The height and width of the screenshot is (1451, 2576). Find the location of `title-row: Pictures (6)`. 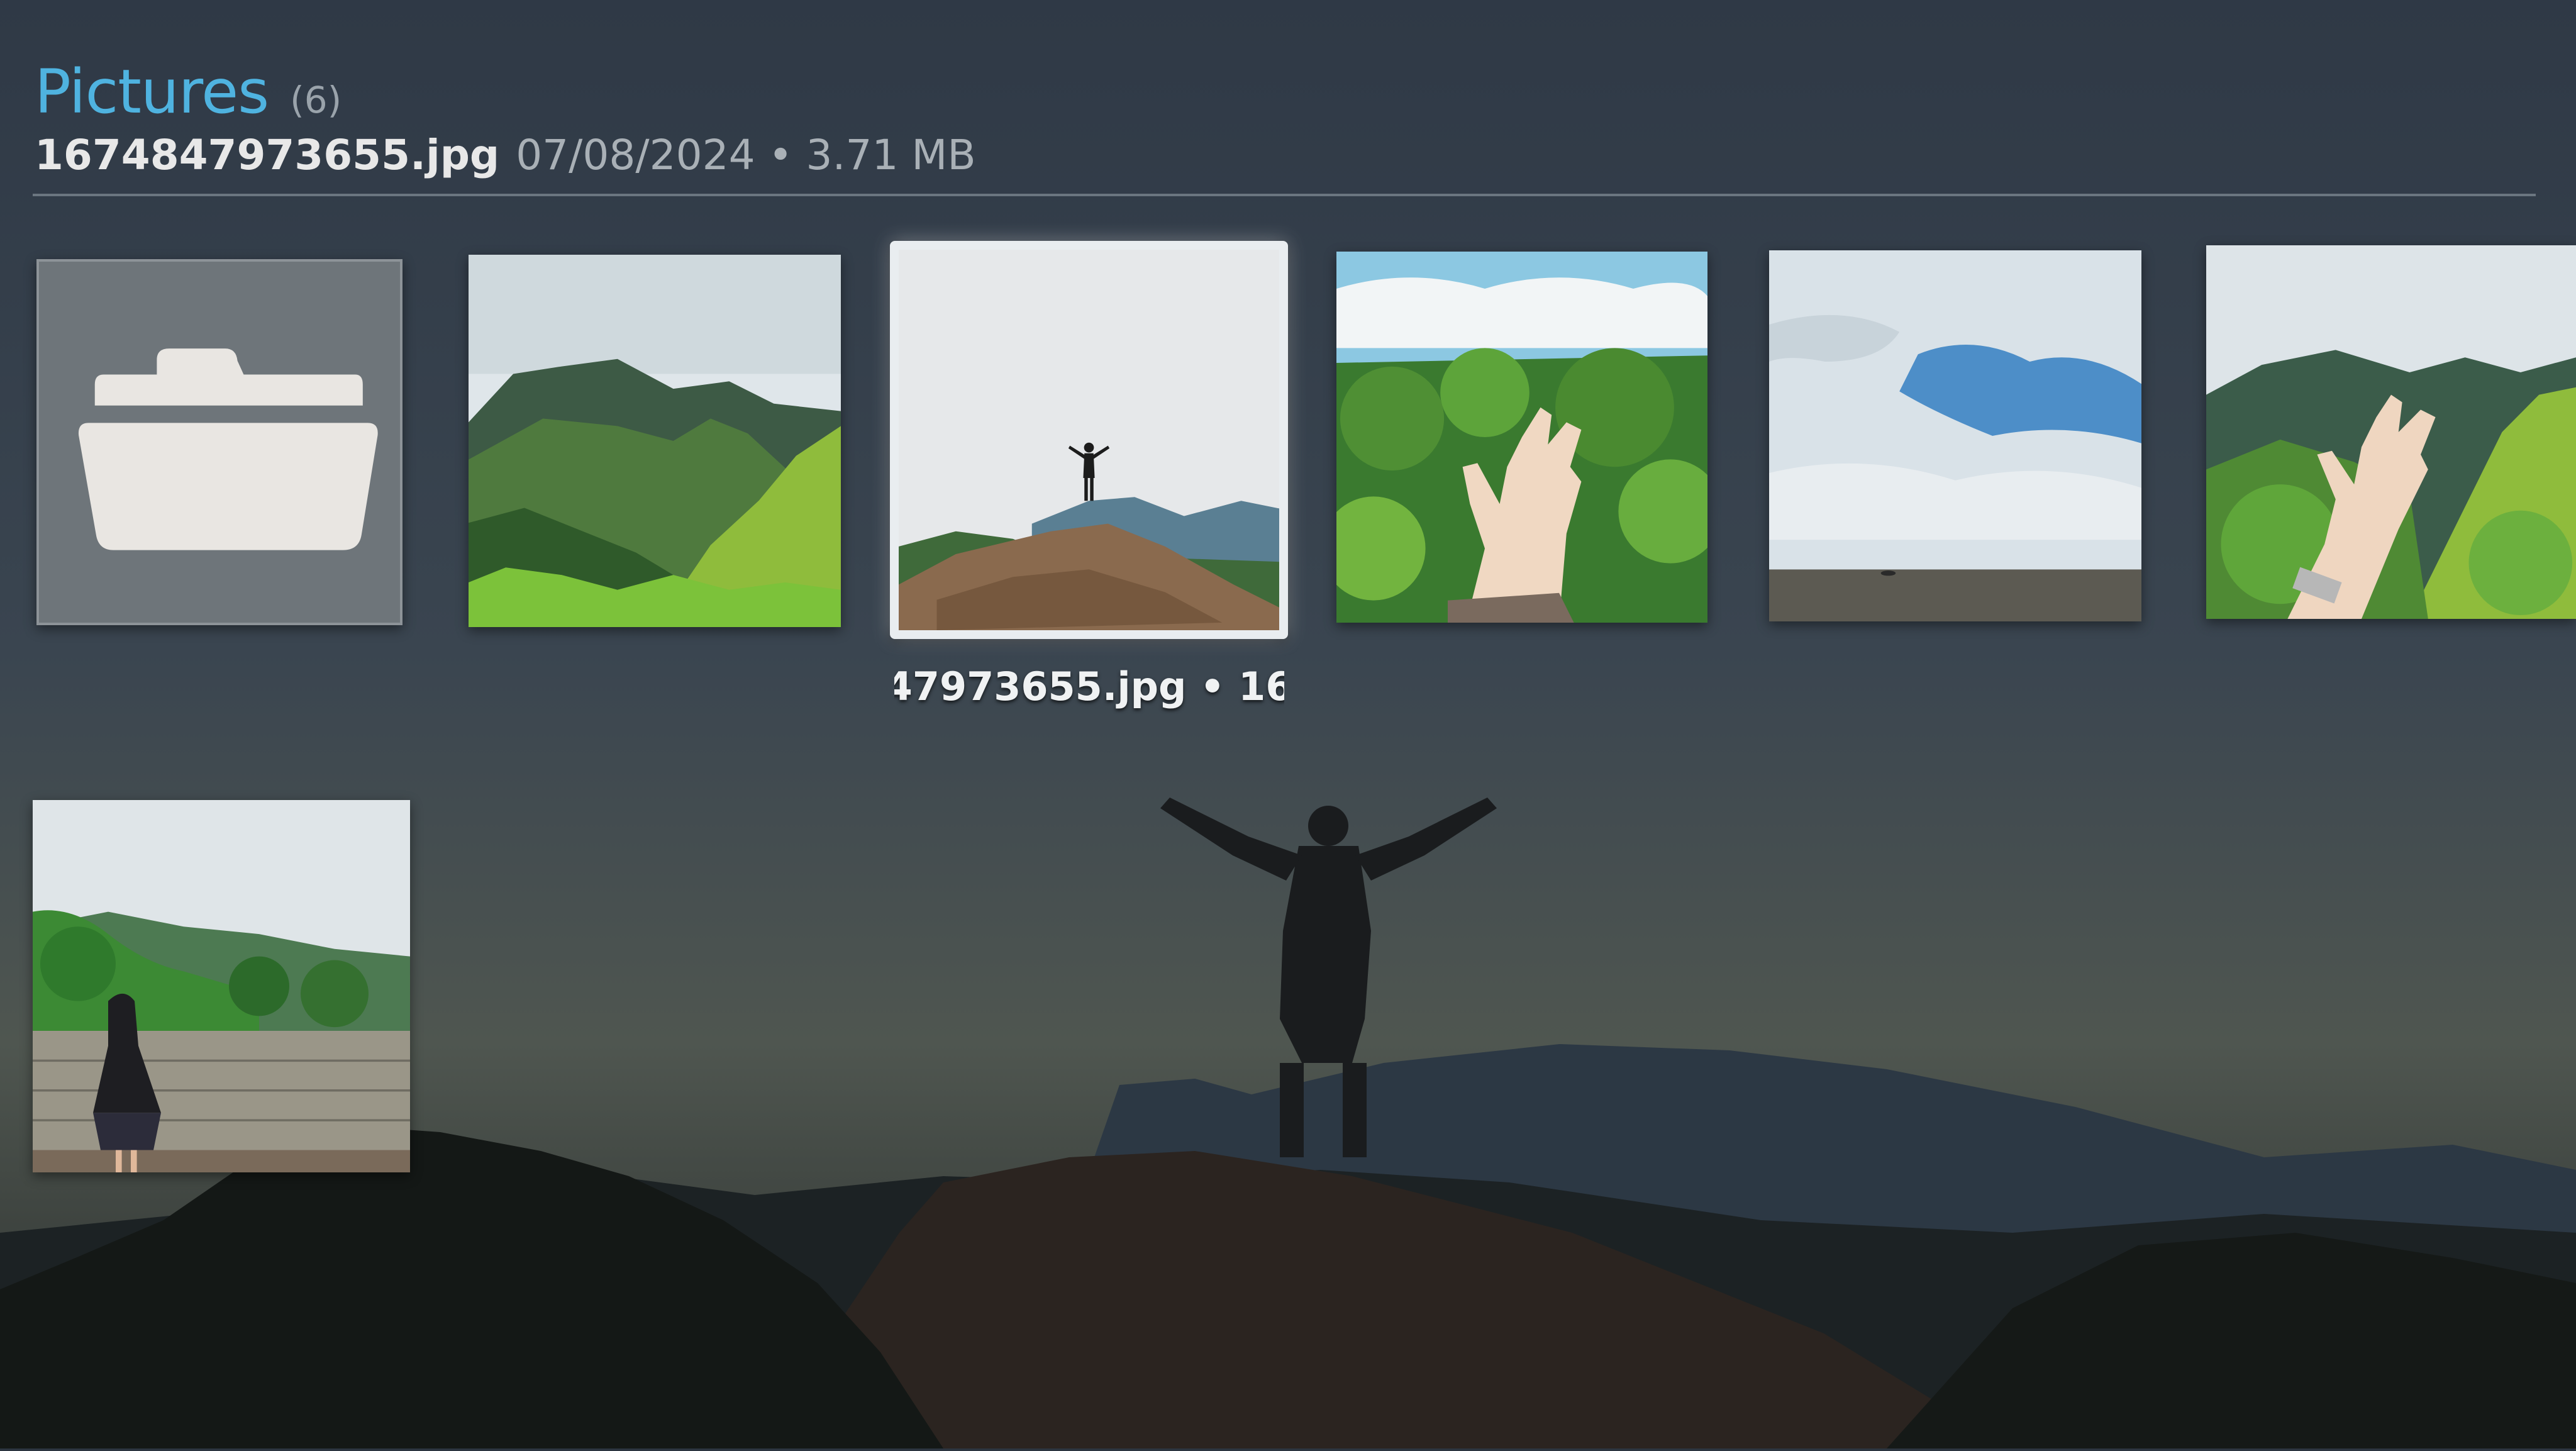

title-row: Pictures (6) is located at coordinates (1289, 92).